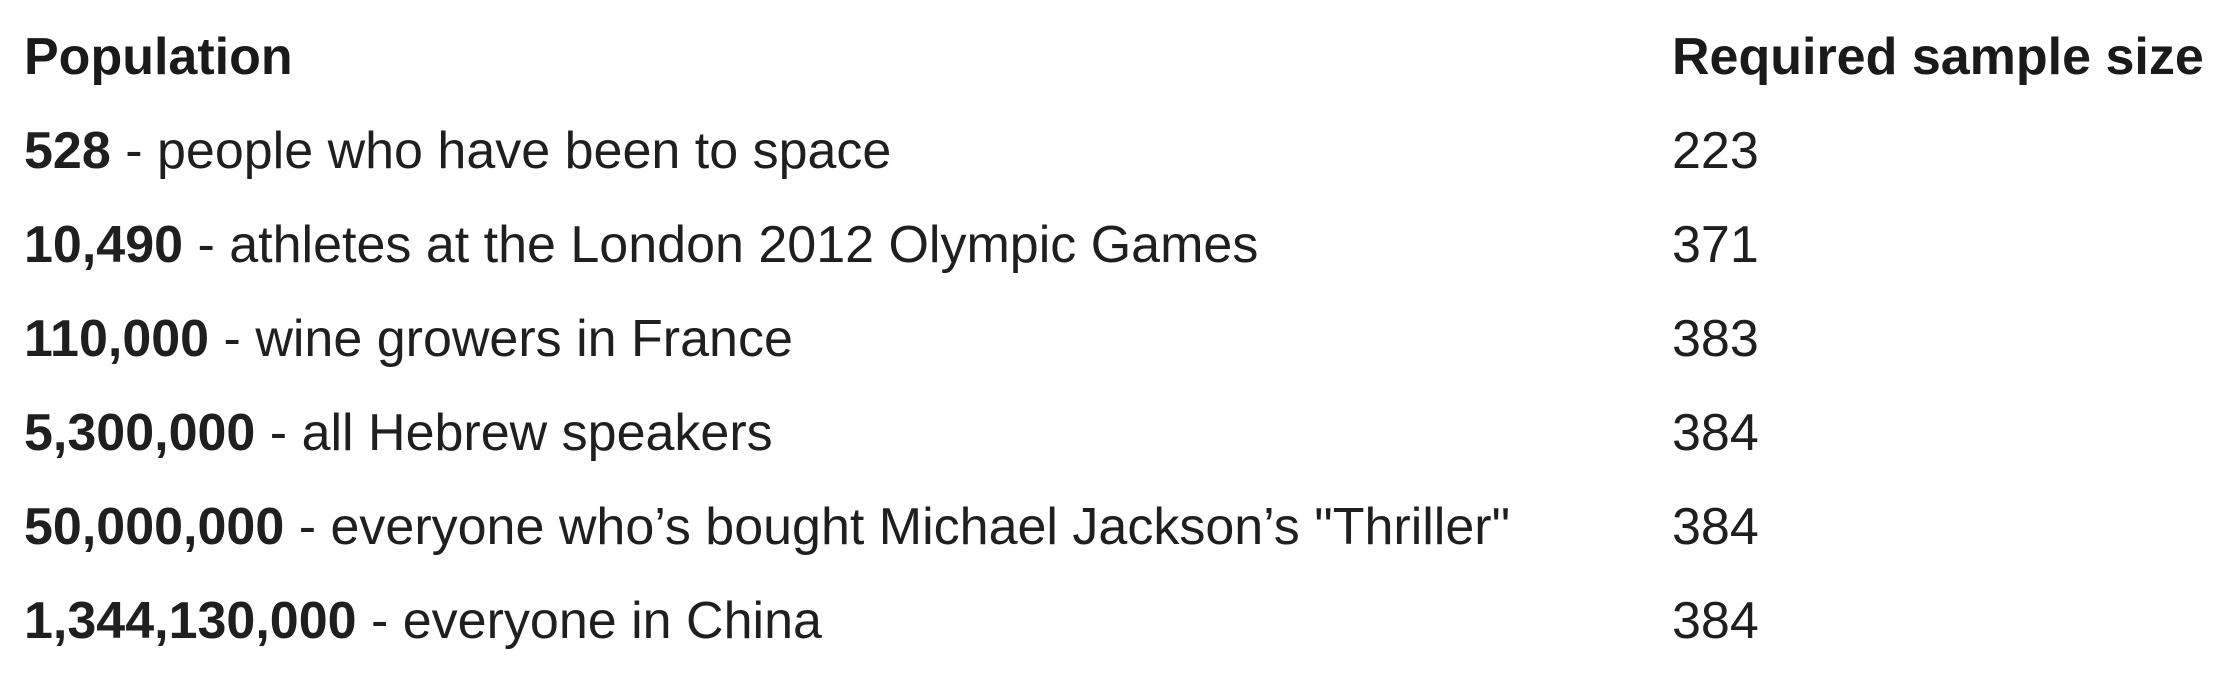 The image size is (2240, 688). Describe the element at coordinates (117, 339) in the screenshot. I see `population-count: 110,000` at that location.